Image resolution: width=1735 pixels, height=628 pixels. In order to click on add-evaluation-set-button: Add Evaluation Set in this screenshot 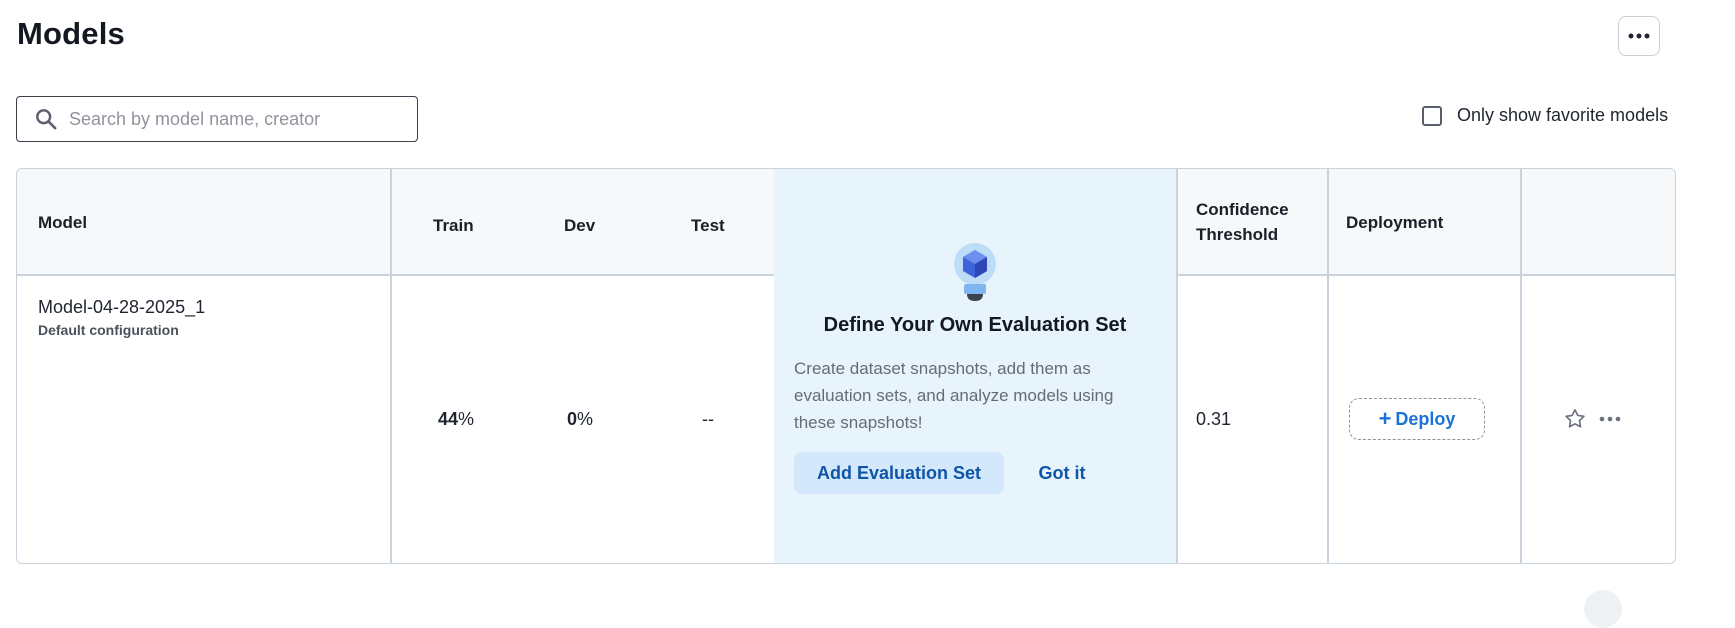, I will do `click(899, 473)`.